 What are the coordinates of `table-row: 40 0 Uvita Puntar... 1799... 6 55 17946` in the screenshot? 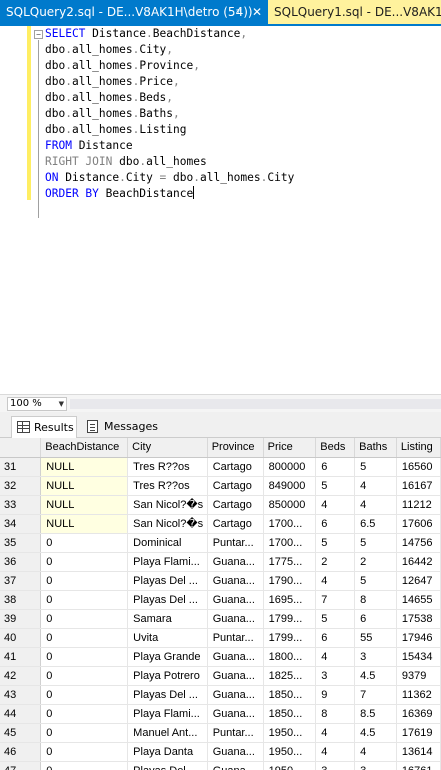 It's located at (220, 638).